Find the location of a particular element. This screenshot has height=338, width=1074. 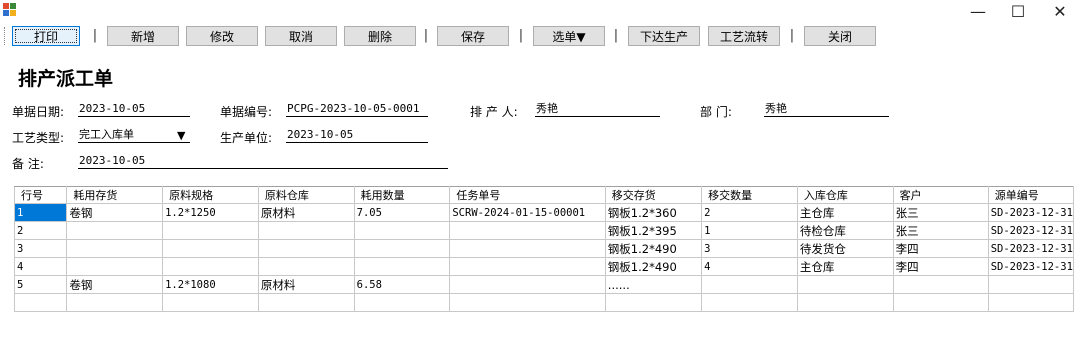

new-button: 新增 is located at coordinates (143, 36).